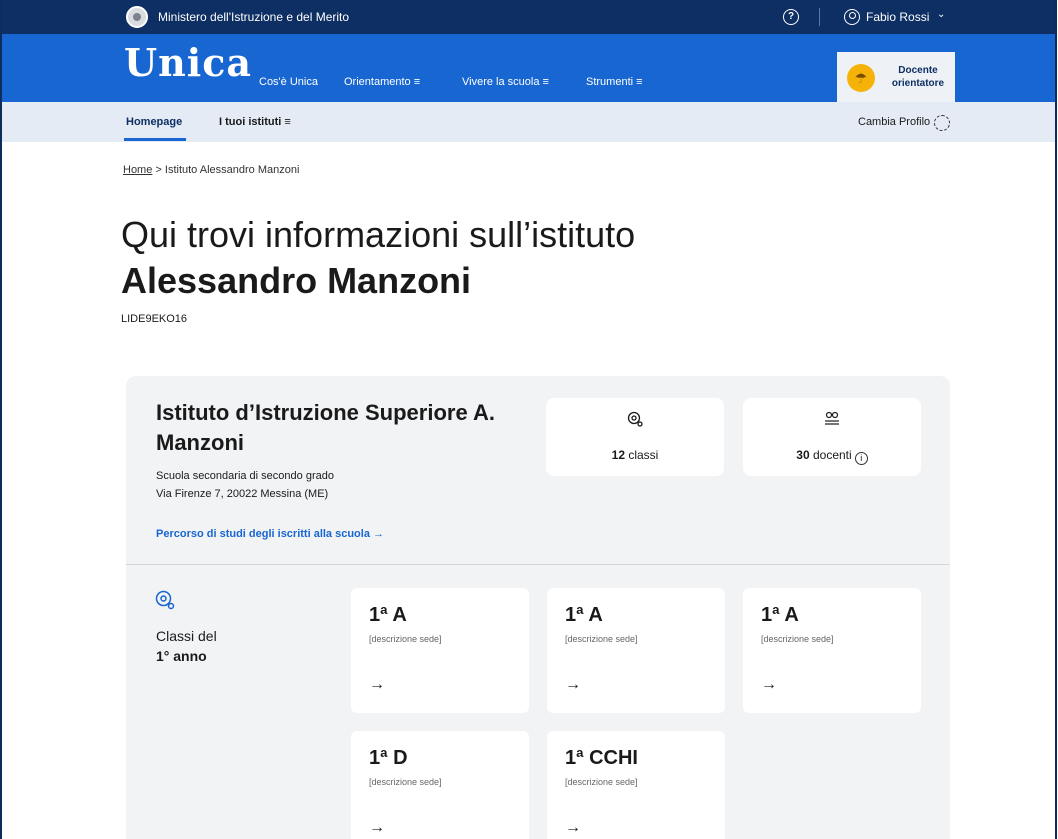 This screenshot has height=839, width=1058. What do you see at coordinates (852, 17) in the screenshot?
I see `user-icon` at bounding box center [852, 17].